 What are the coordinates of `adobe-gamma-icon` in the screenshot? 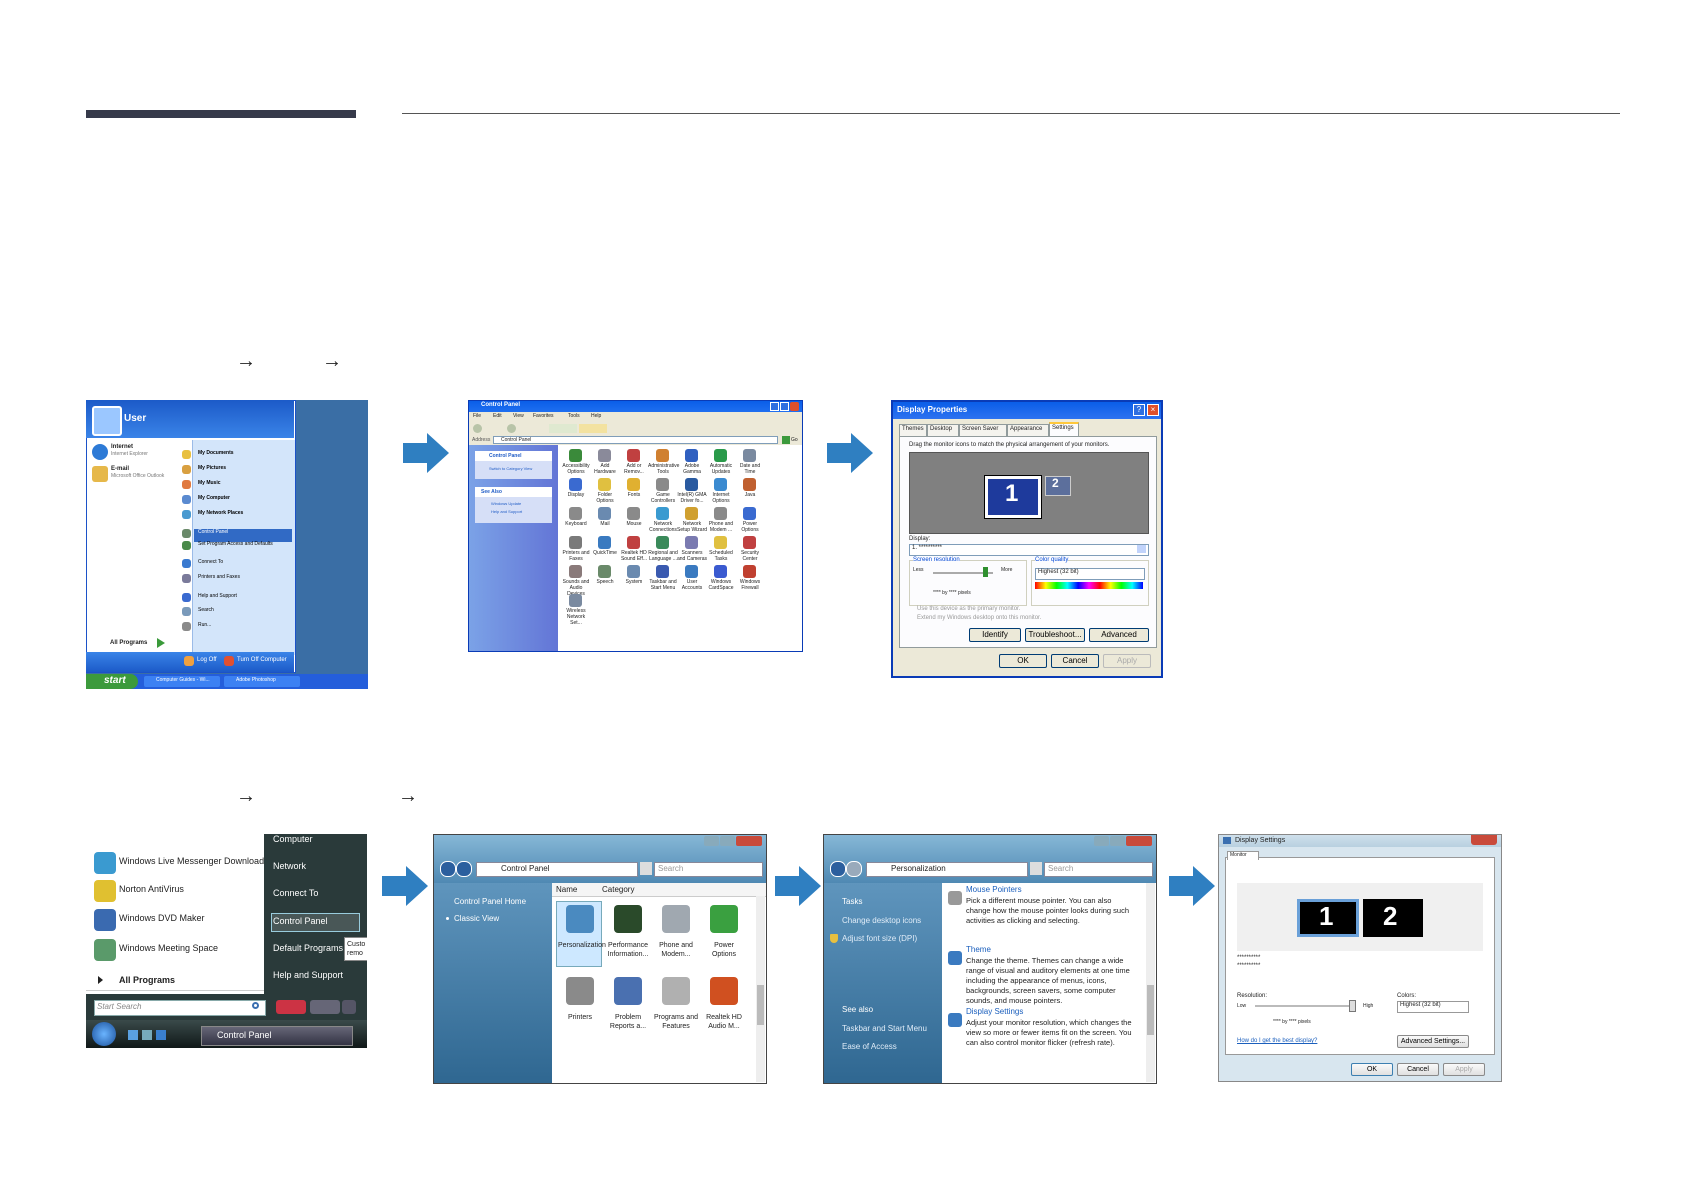 It's located at (691, 455).